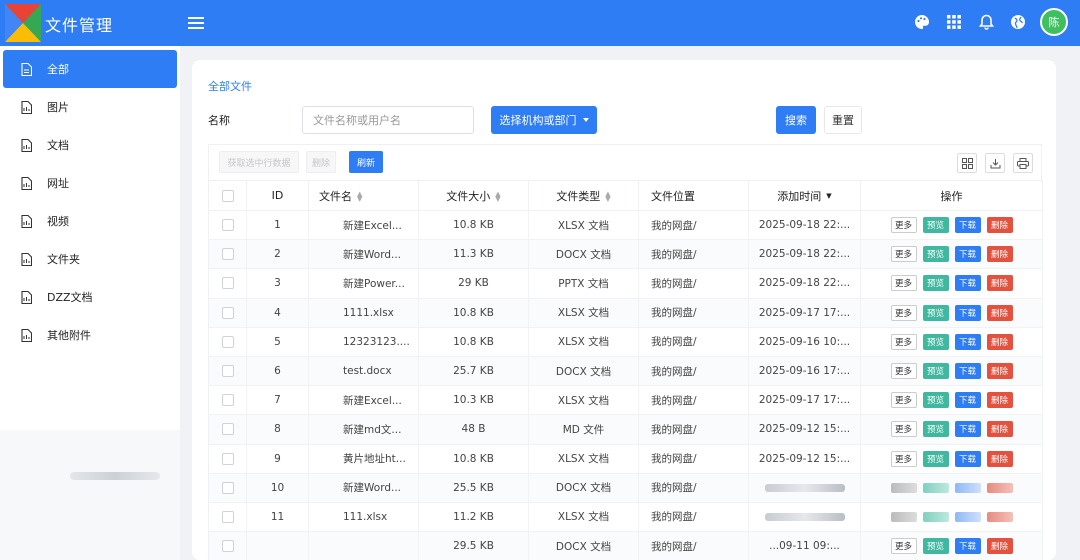 This screenshot has width=1080, height=560. Describe the element at coordinates (828, 196) in the screenshot. I see `sort-desc-icon: ▼` at that location.